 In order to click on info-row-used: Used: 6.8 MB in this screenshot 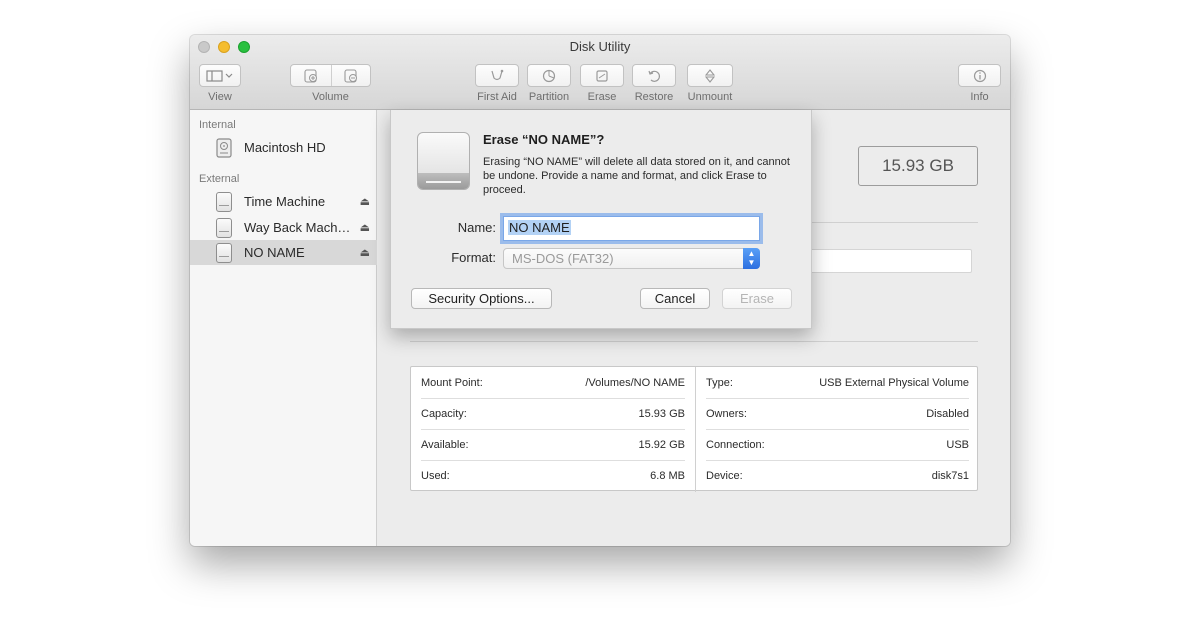, I will do `click(553, 475)`.